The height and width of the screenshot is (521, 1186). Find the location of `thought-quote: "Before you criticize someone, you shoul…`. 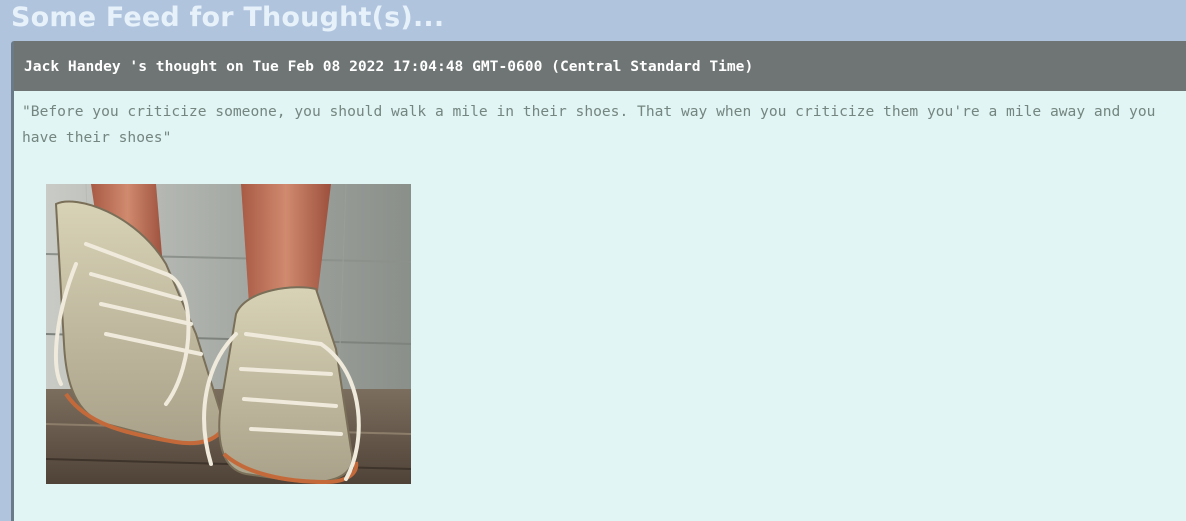

thought-quote: "Before you criticize someone, you shoul… is located at coordinates (589, 124).